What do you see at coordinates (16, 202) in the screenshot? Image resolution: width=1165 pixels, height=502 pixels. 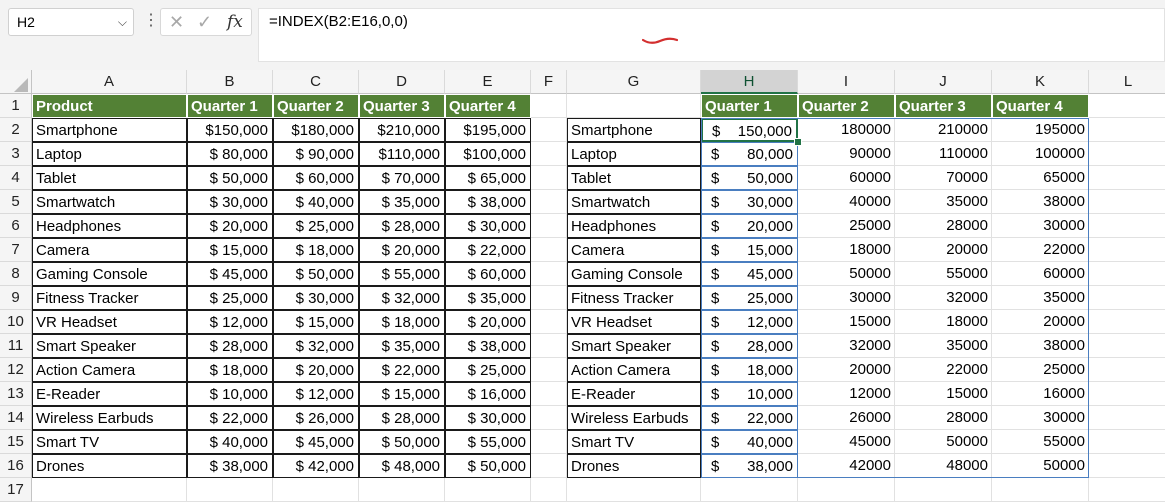 I see `row-header-5: 5` at bounding box center [16, 202].